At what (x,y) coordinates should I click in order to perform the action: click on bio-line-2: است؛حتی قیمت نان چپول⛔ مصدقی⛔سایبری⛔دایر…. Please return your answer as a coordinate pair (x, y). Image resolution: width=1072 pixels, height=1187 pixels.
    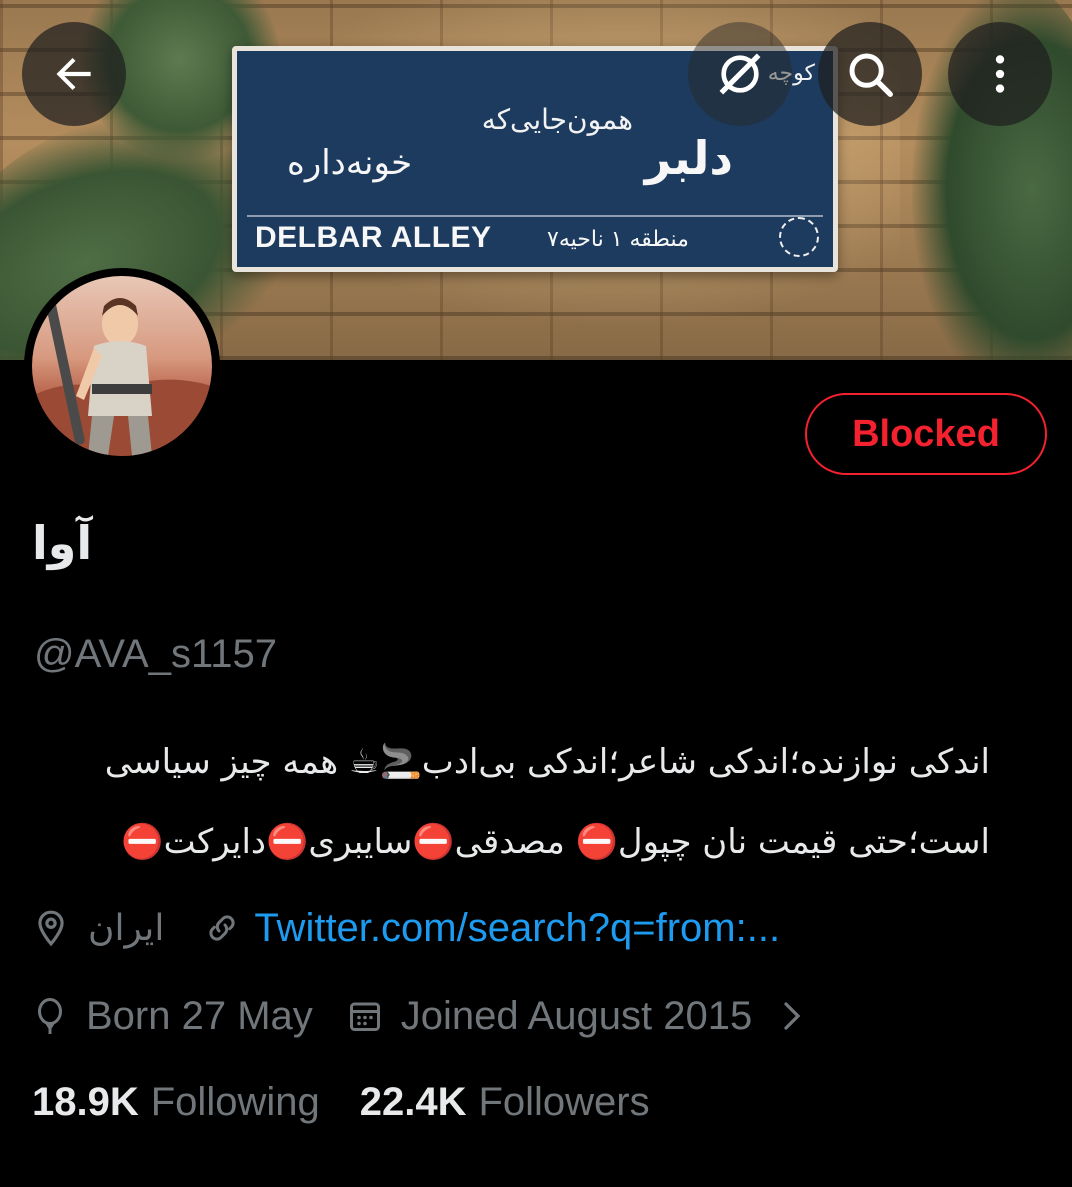
    Looking at the image, I should click on (555, 842).